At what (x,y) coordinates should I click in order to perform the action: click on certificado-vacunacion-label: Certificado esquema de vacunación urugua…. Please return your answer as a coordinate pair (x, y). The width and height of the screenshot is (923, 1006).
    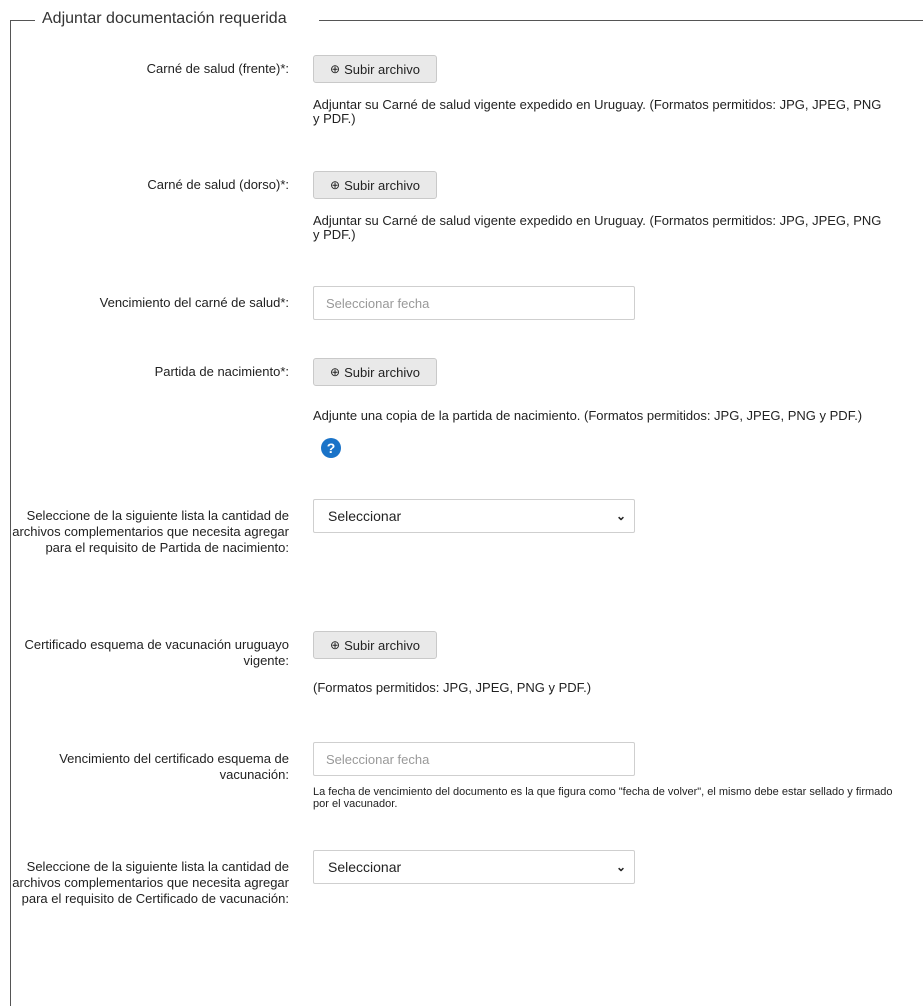
    Looking at the image, I should click on (156, 652).